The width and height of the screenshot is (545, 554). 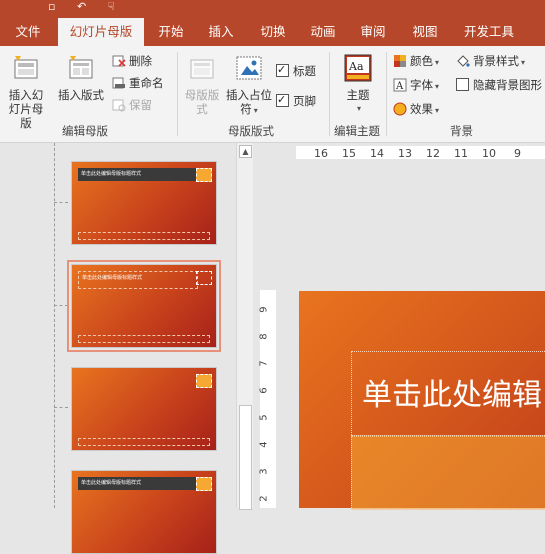 What do you see at coordinates (264, 363) in the screenshot?
I see `ruler-mark: 7` at bounding box center [264, 363].